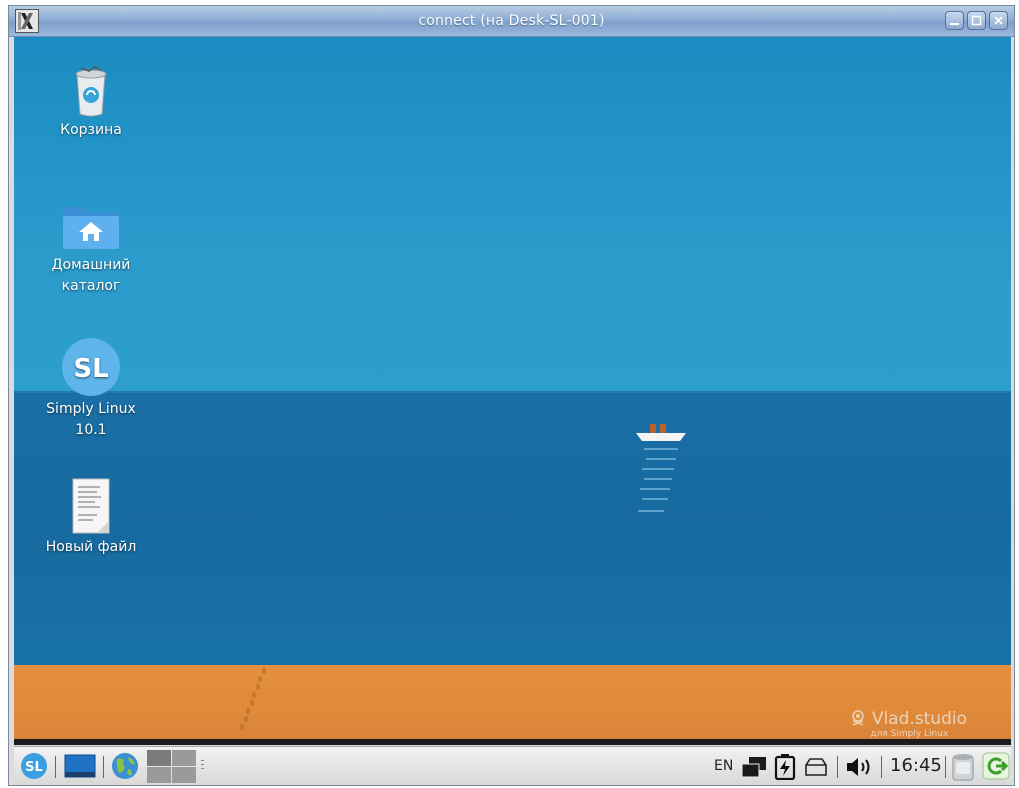 This screenshot has height=788, width=1019. I want to click on close-button, so click(998, 20).